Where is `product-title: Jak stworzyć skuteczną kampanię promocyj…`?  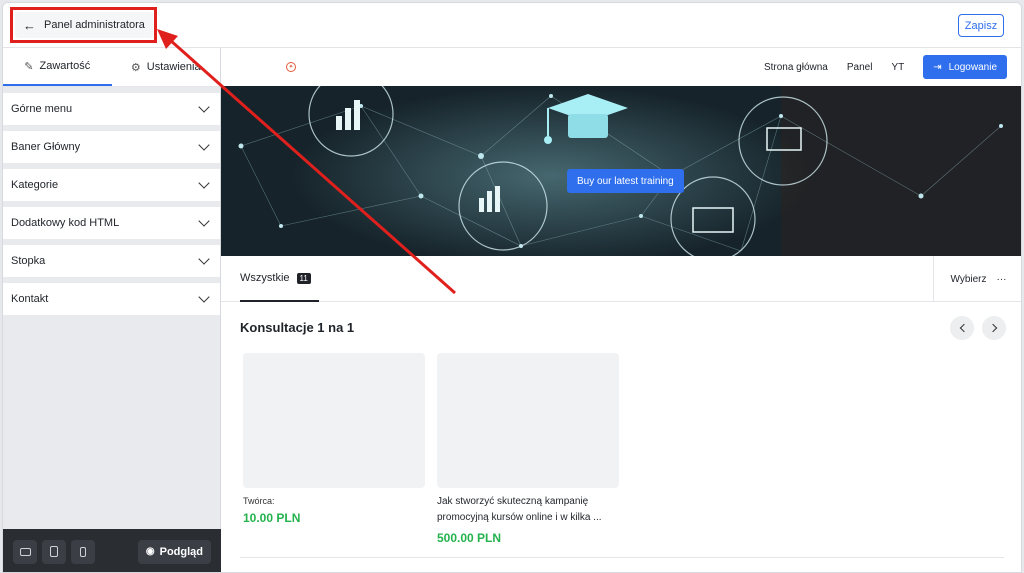
product-title: Jak stworzyć skuteczną kampanię promocyj… is located at coordinates (528, 510).